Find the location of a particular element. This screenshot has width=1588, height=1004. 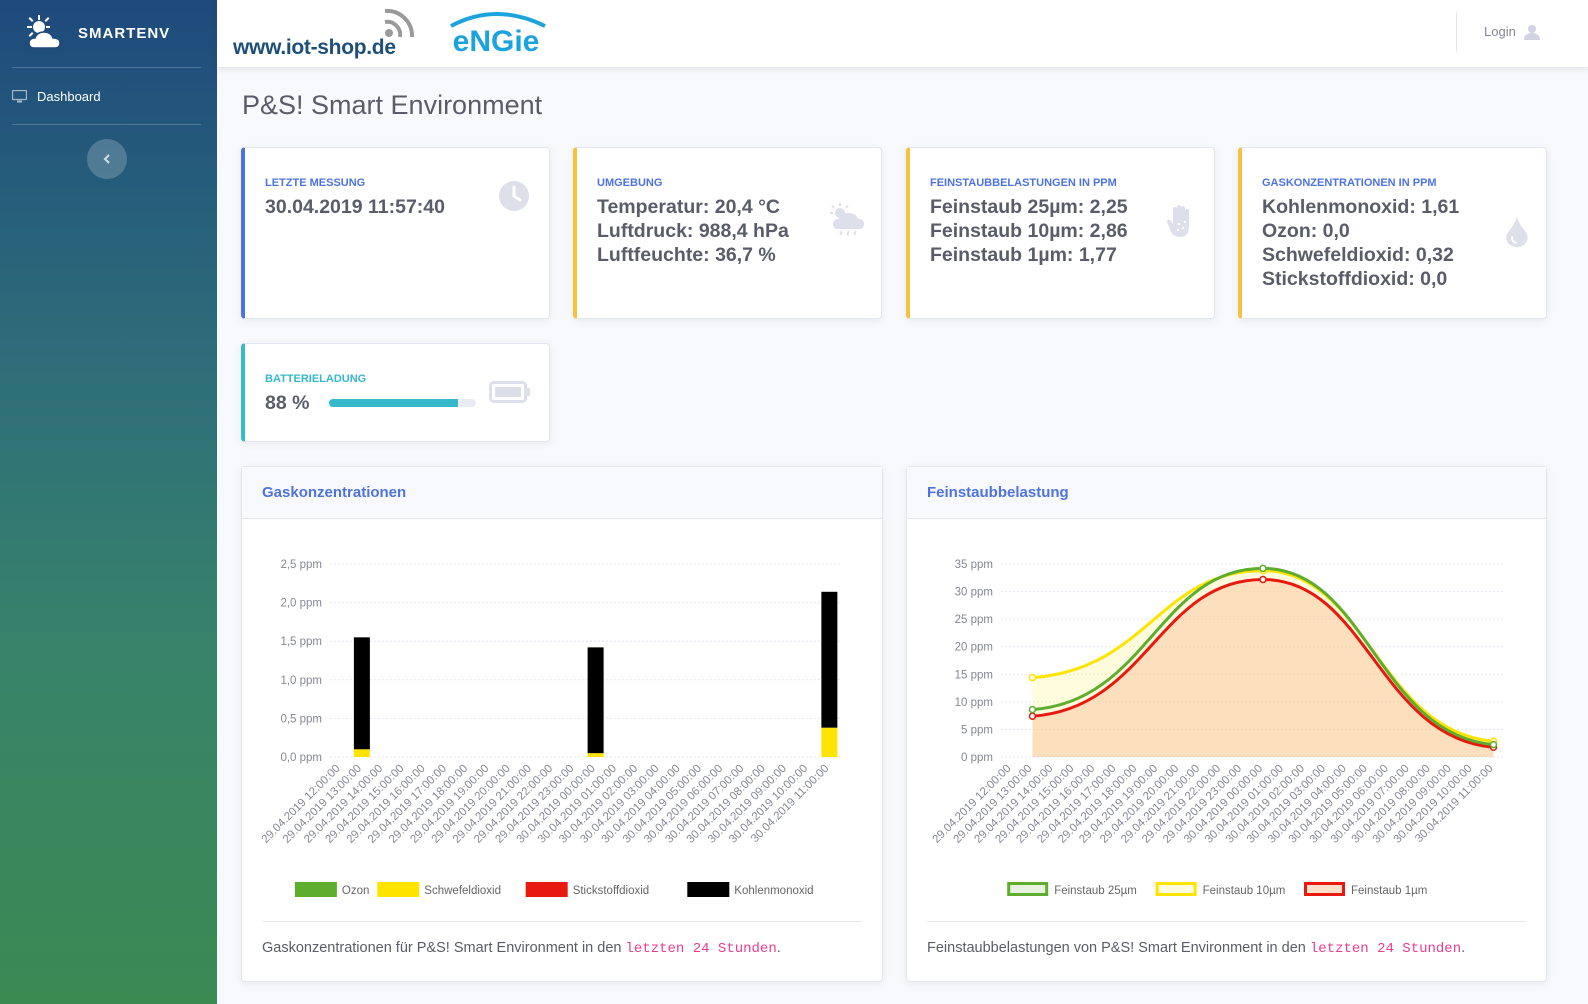

sidebar-item-label: Dashboard is located at coordinates (69, 96).